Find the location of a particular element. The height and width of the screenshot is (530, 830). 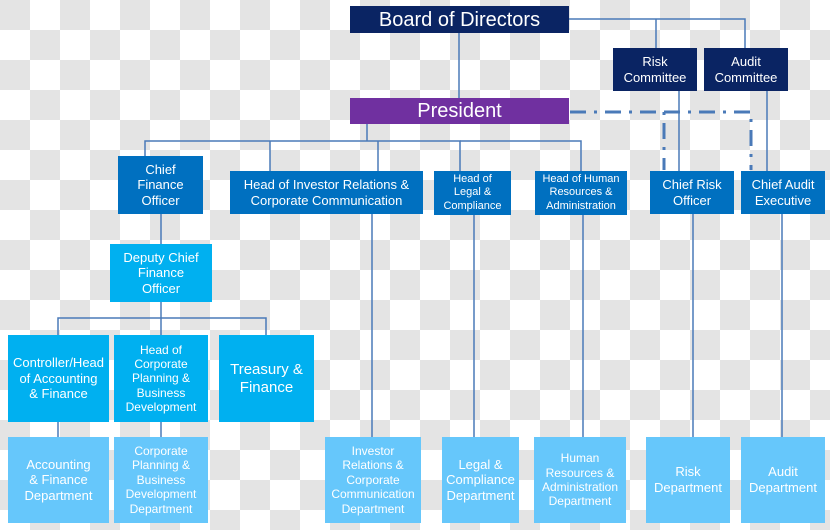

treasury-box: Treasury & Finance is located at coordinates (266, 378).